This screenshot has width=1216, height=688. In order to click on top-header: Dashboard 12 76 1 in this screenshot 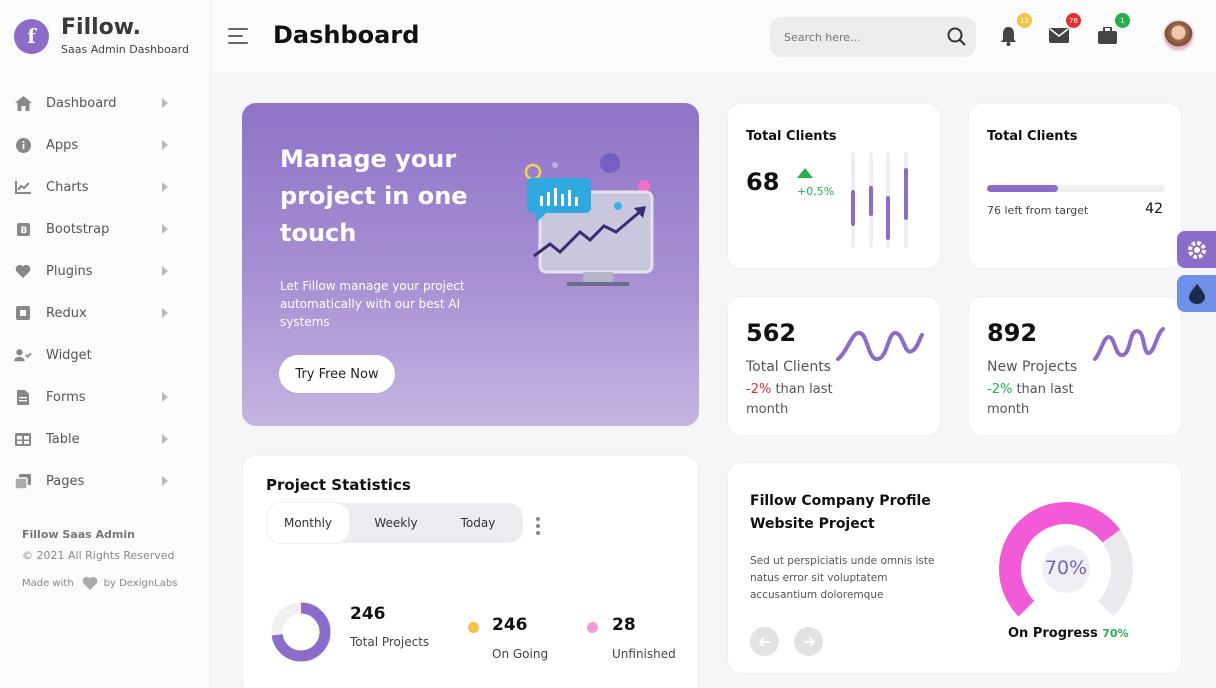, I will do `click(714, 36)`.